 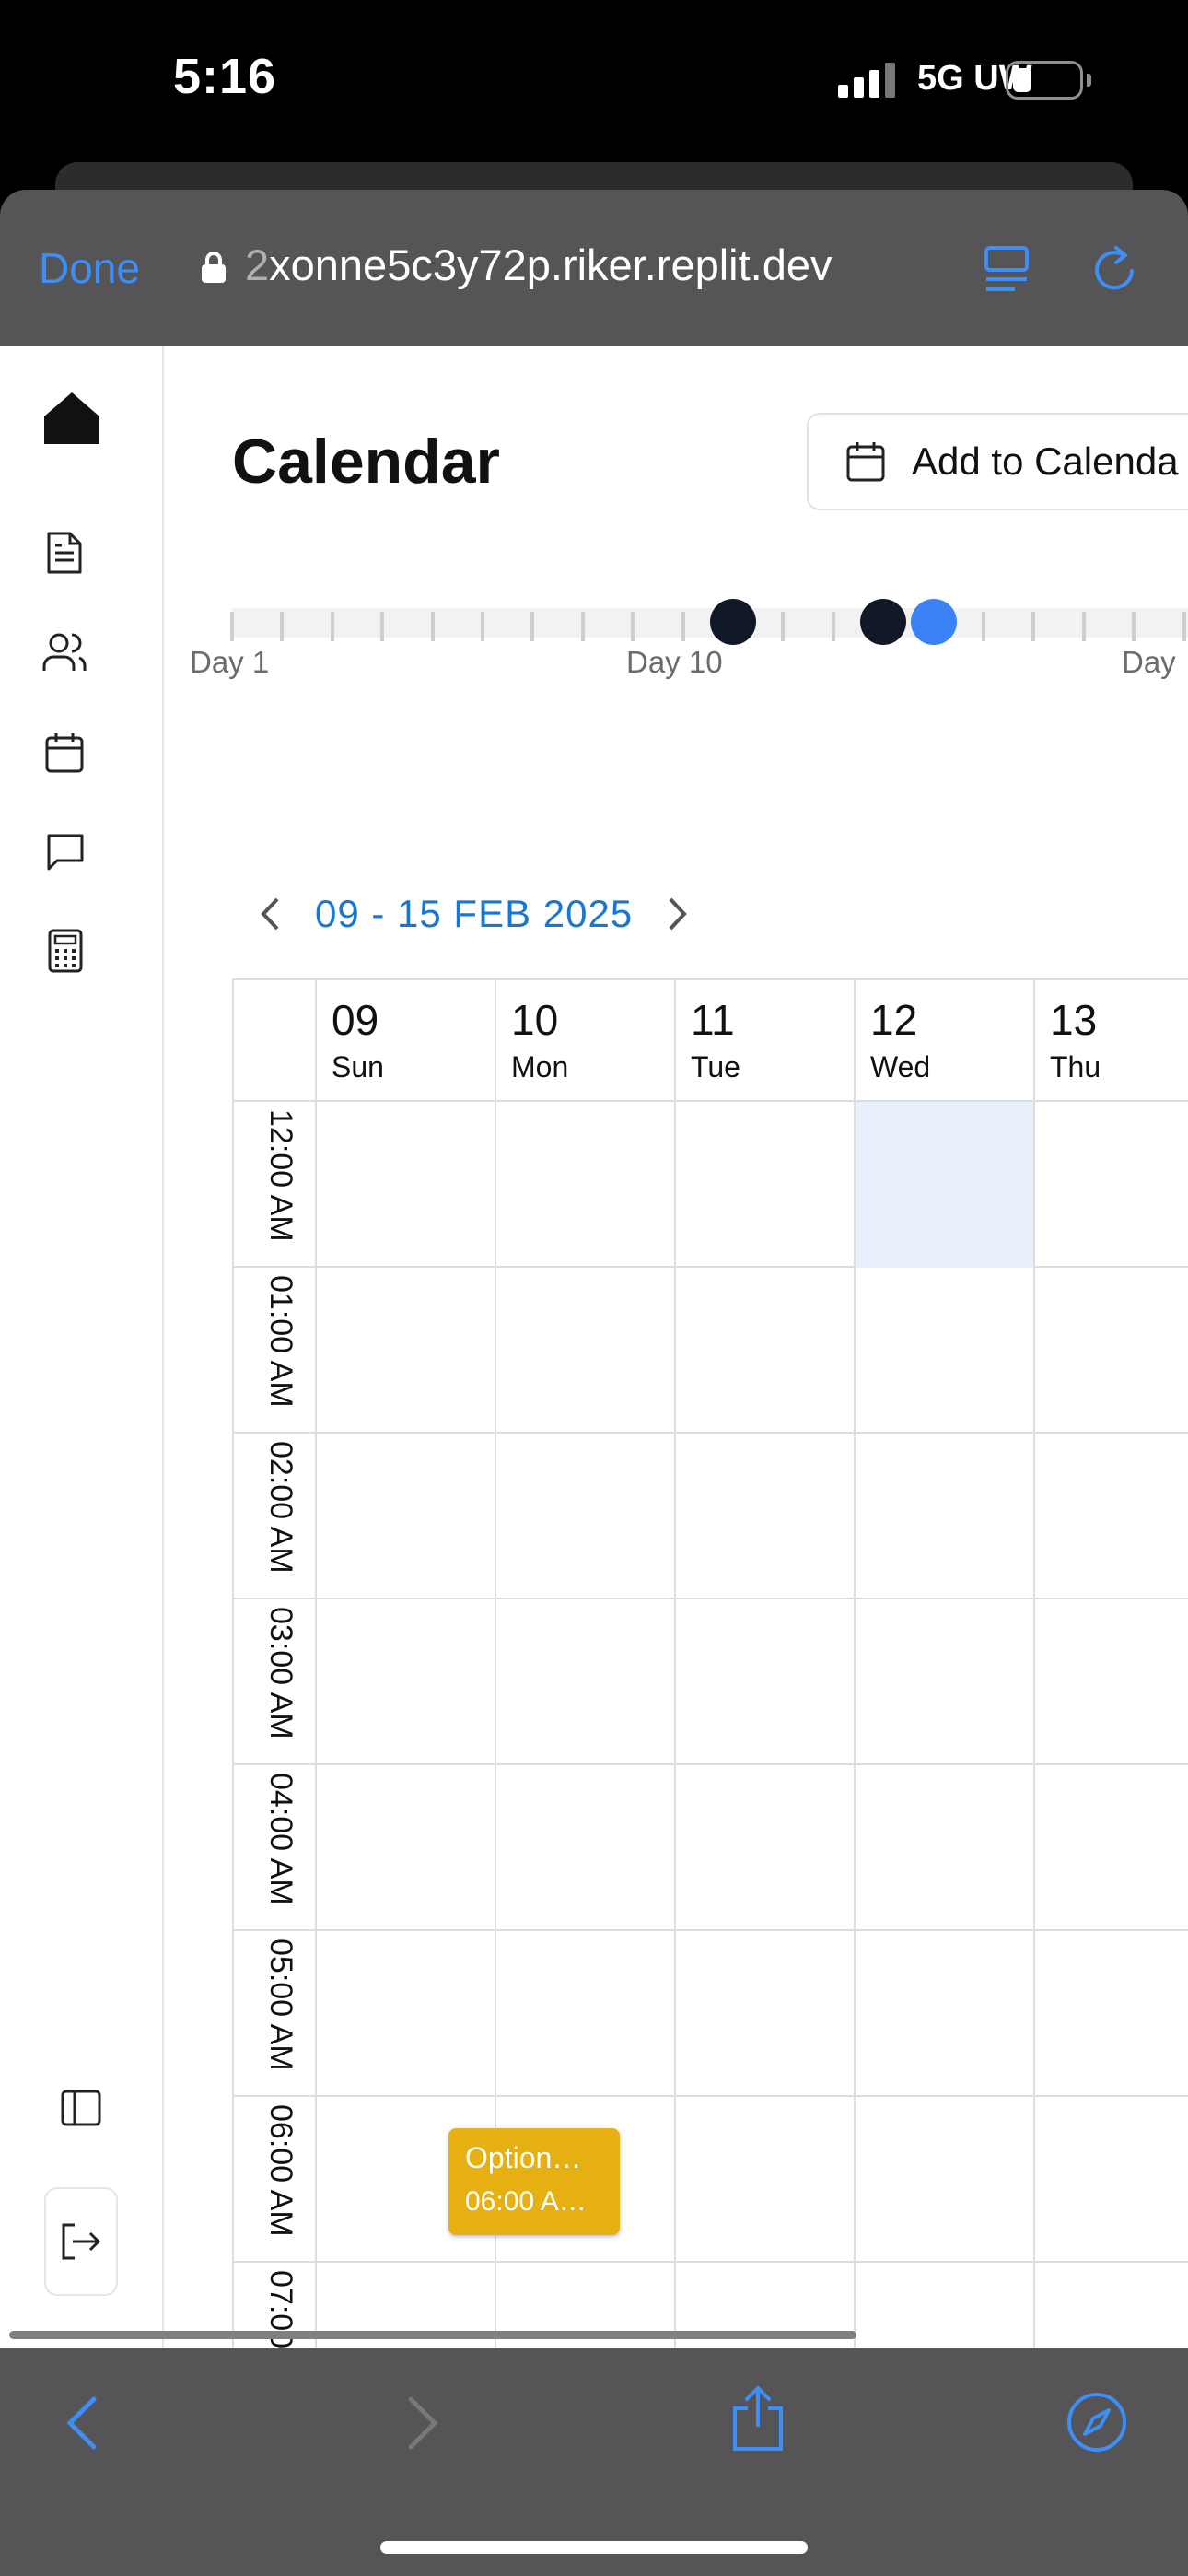 What do you see at coordinates (81, 2108) in the screenshot?
I see `sidebar-toggle-icon` at bounding box center [81, 2108].